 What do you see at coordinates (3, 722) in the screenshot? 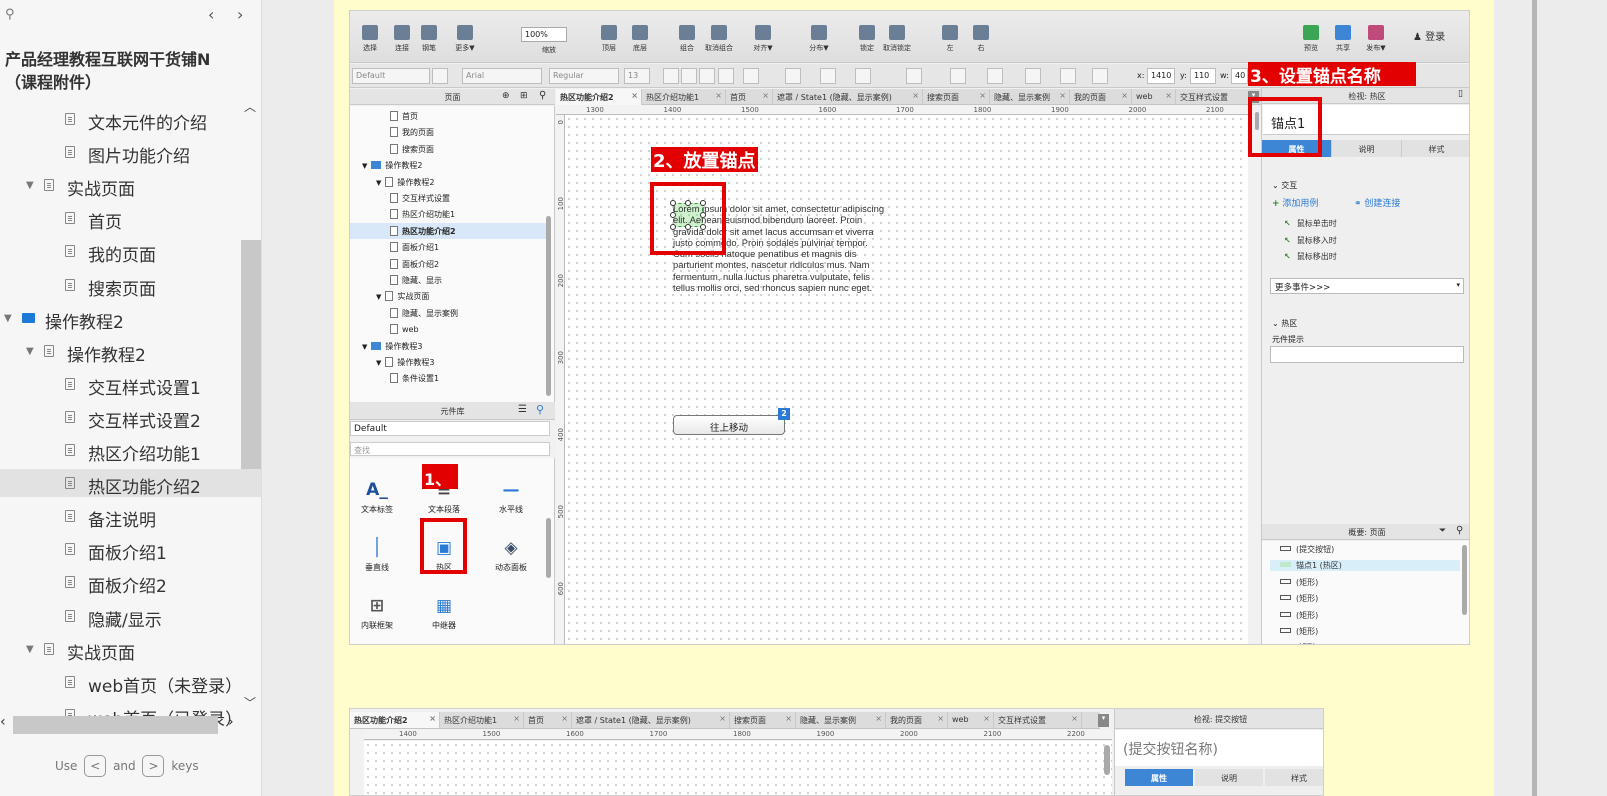
I see `hscroll-left-icon: ‹` at bounding box center [3, 722].